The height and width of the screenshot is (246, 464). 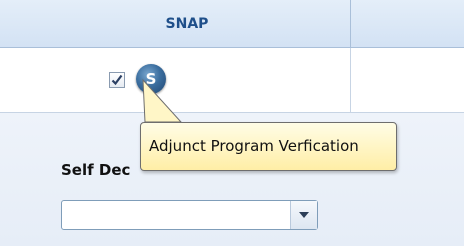 I want to click on tooltip-pointer, so click(x=162, y=100).